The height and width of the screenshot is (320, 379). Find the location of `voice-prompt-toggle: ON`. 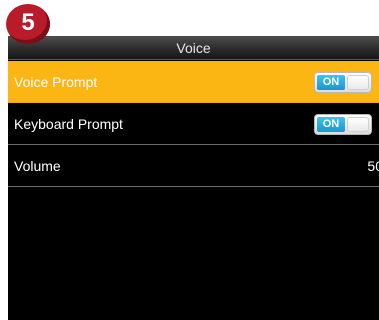

voice-prompt-toggle: ON is located at coordinates (343, 82).